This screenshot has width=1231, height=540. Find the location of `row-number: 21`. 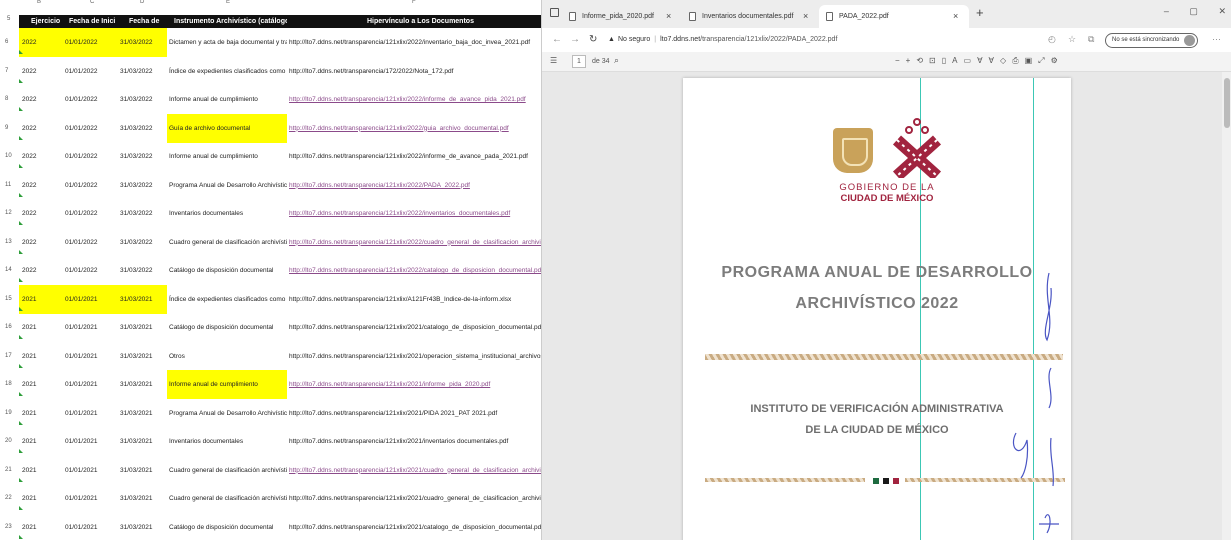

row-number: 21 is located at coordinates (9, 470).